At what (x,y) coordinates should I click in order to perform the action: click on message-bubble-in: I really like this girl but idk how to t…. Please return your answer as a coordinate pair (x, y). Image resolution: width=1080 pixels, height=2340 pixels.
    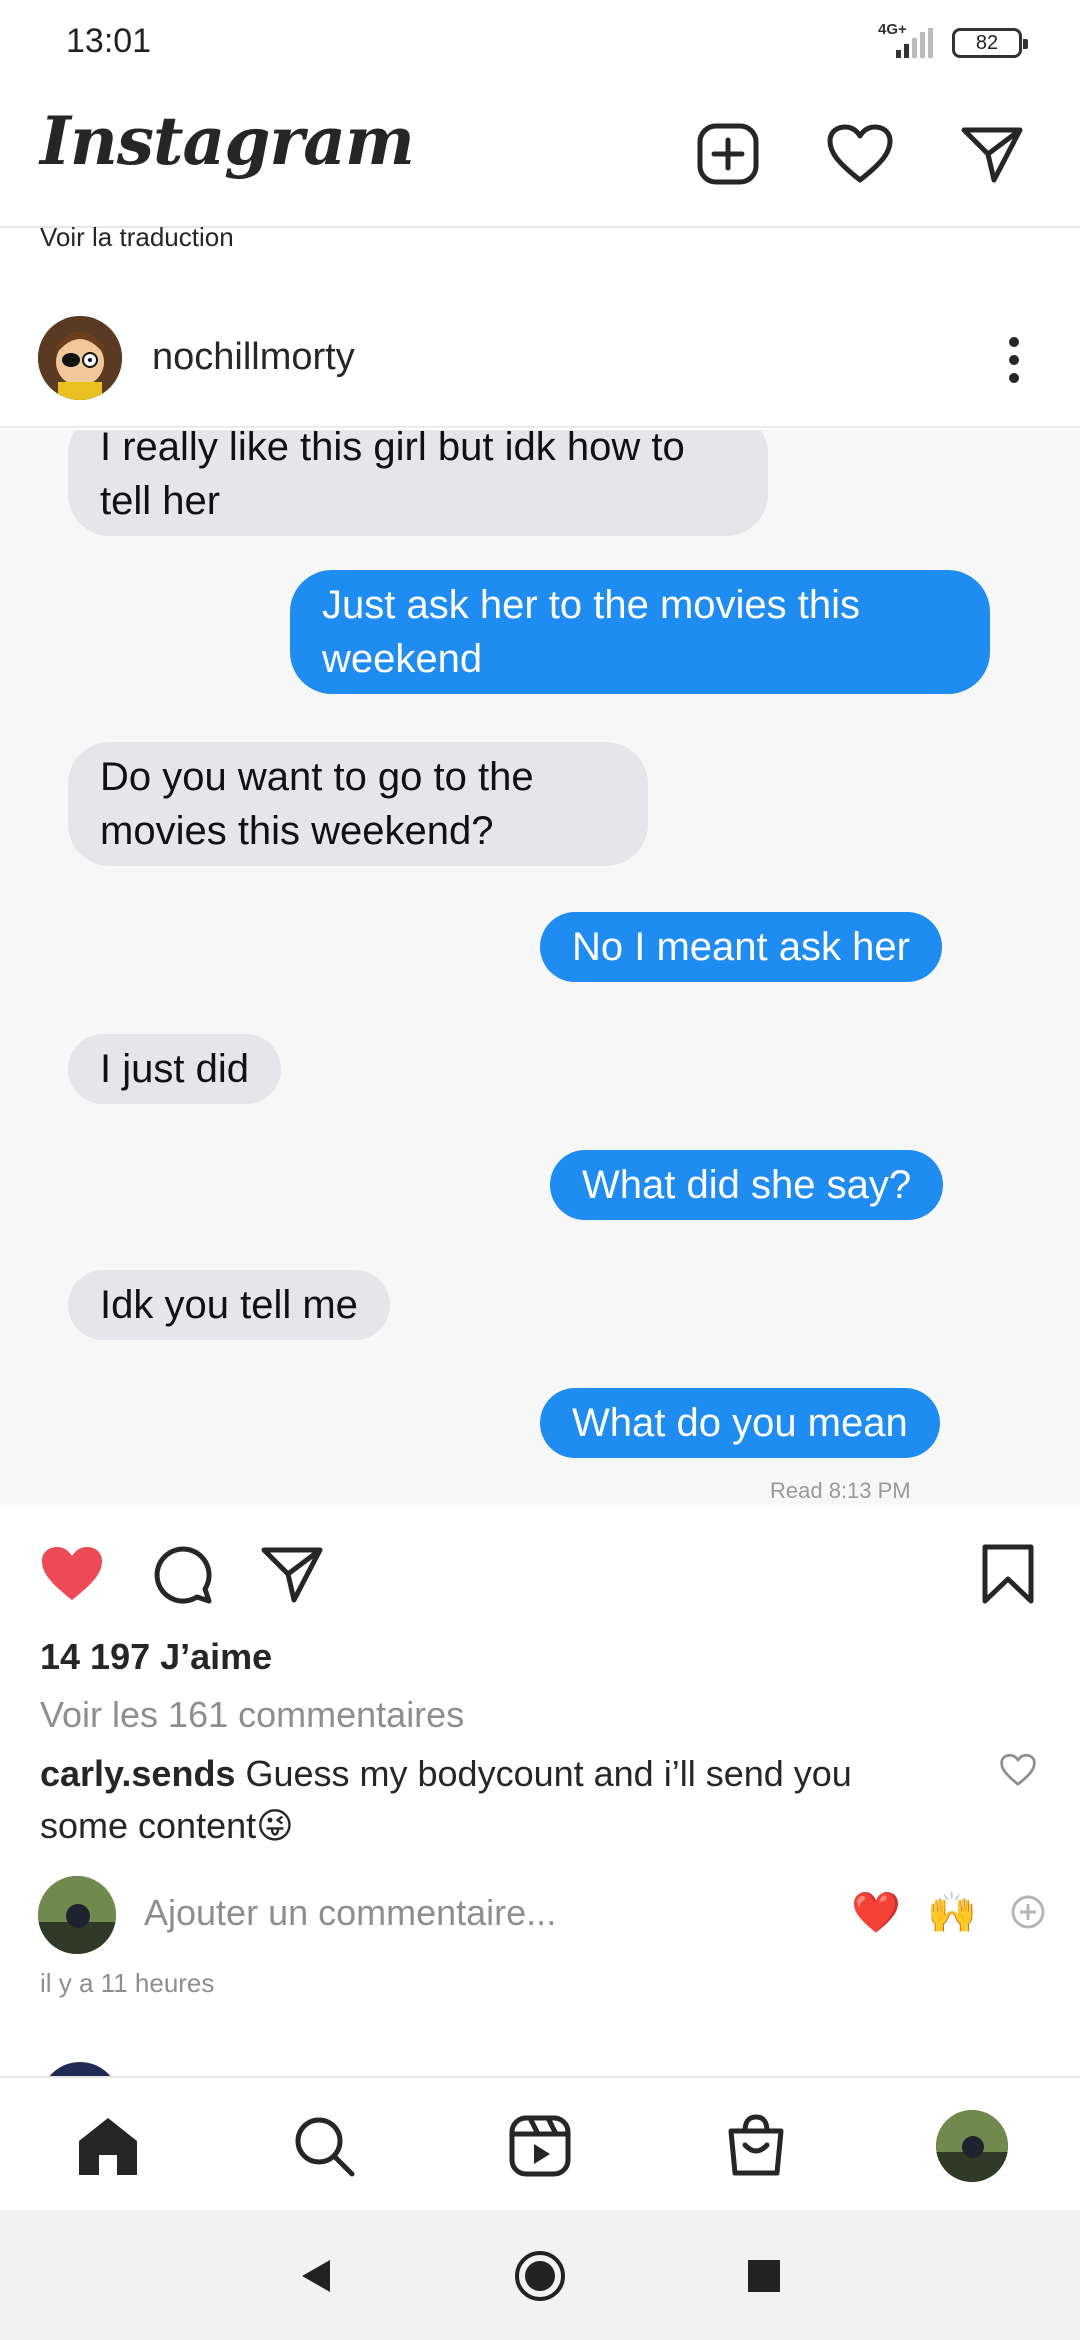
    Looking at the image, I should click on (418, 483).